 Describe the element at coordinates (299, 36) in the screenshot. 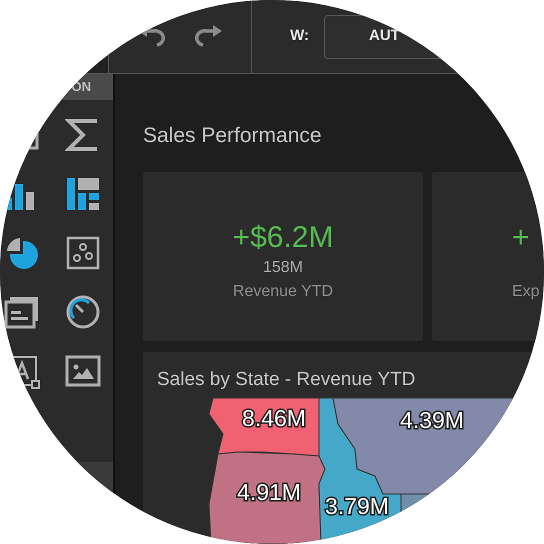

I see `width-label: W:` at that location.